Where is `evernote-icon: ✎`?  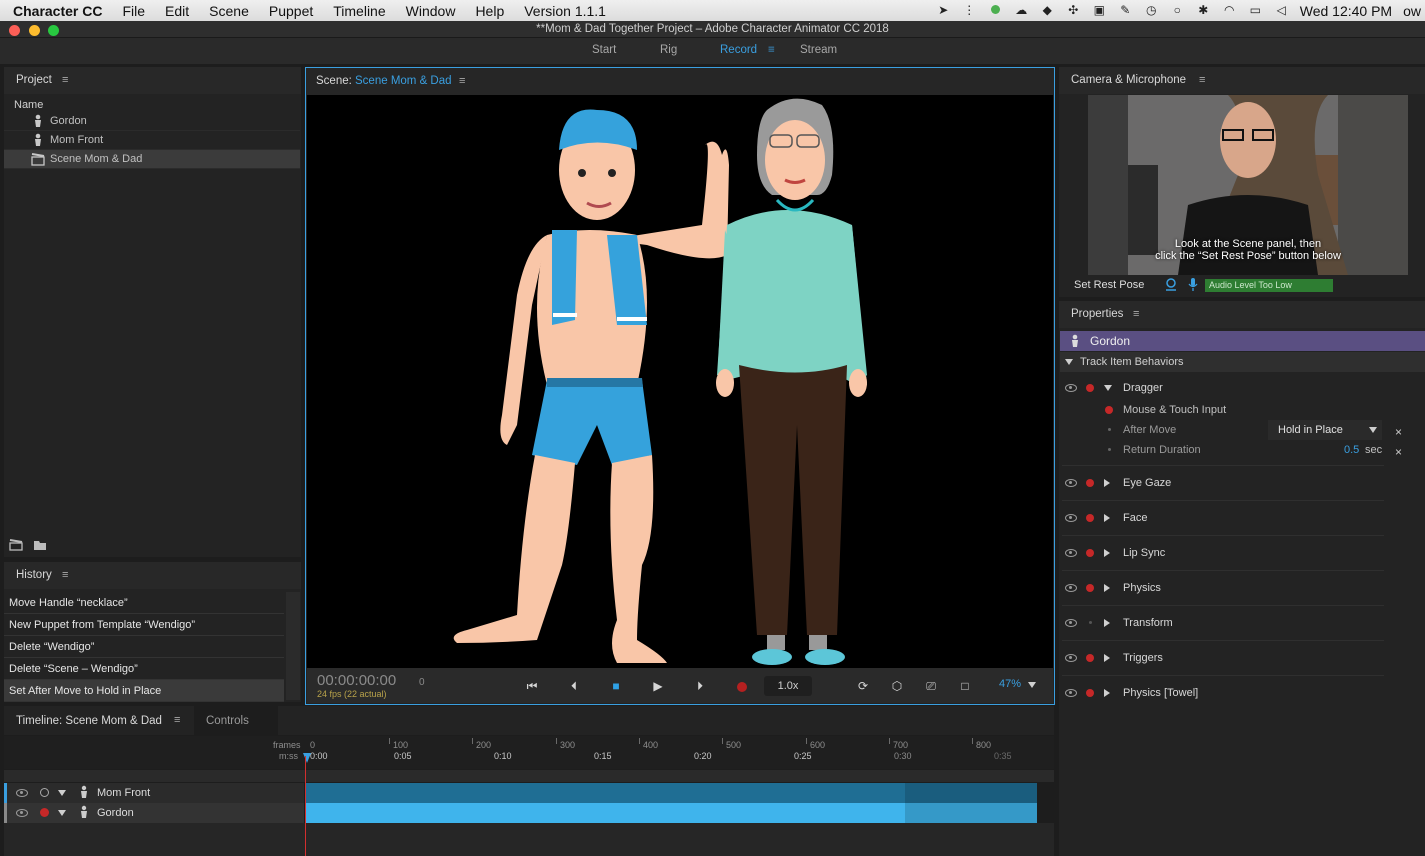
evernote-icon: ✎ is located at coordinates (1125, 10).